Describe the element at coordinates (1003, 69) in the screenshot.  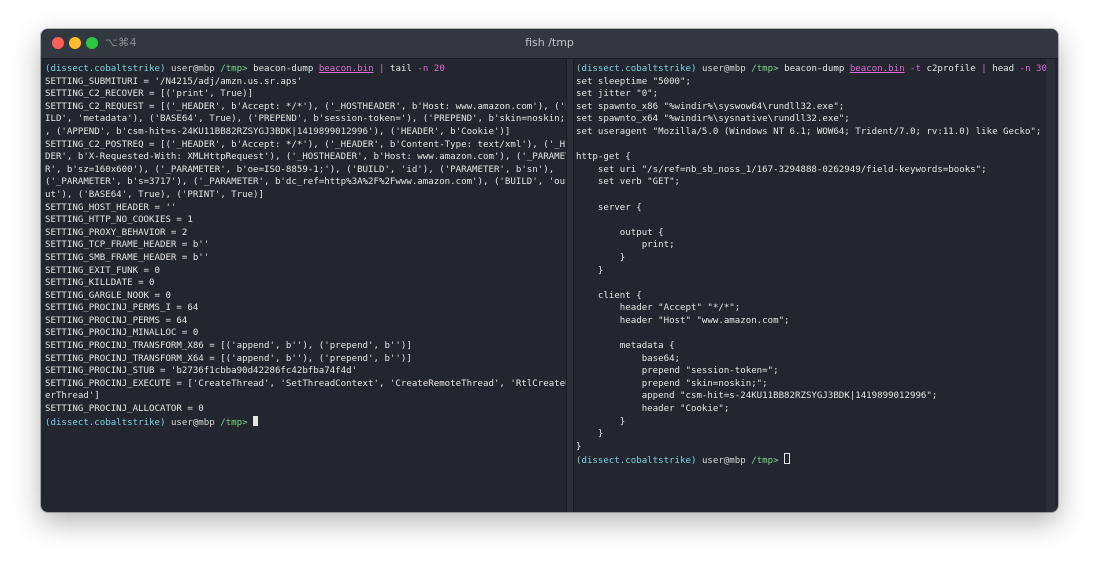
I see `pipe-command: head` at that location.